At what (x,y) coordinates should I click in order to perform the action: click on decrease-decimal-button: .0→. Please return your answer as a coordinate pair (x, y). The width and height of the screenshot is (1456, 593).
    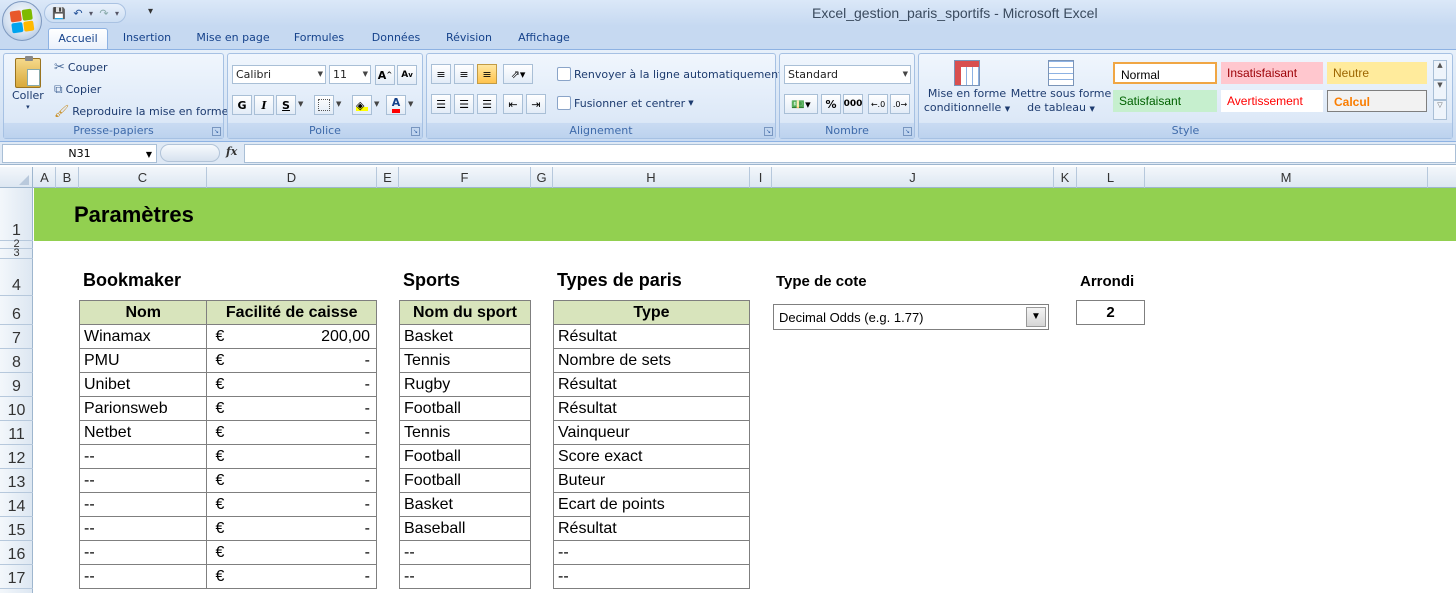
    Looking at the image, I should click on (900, 104).